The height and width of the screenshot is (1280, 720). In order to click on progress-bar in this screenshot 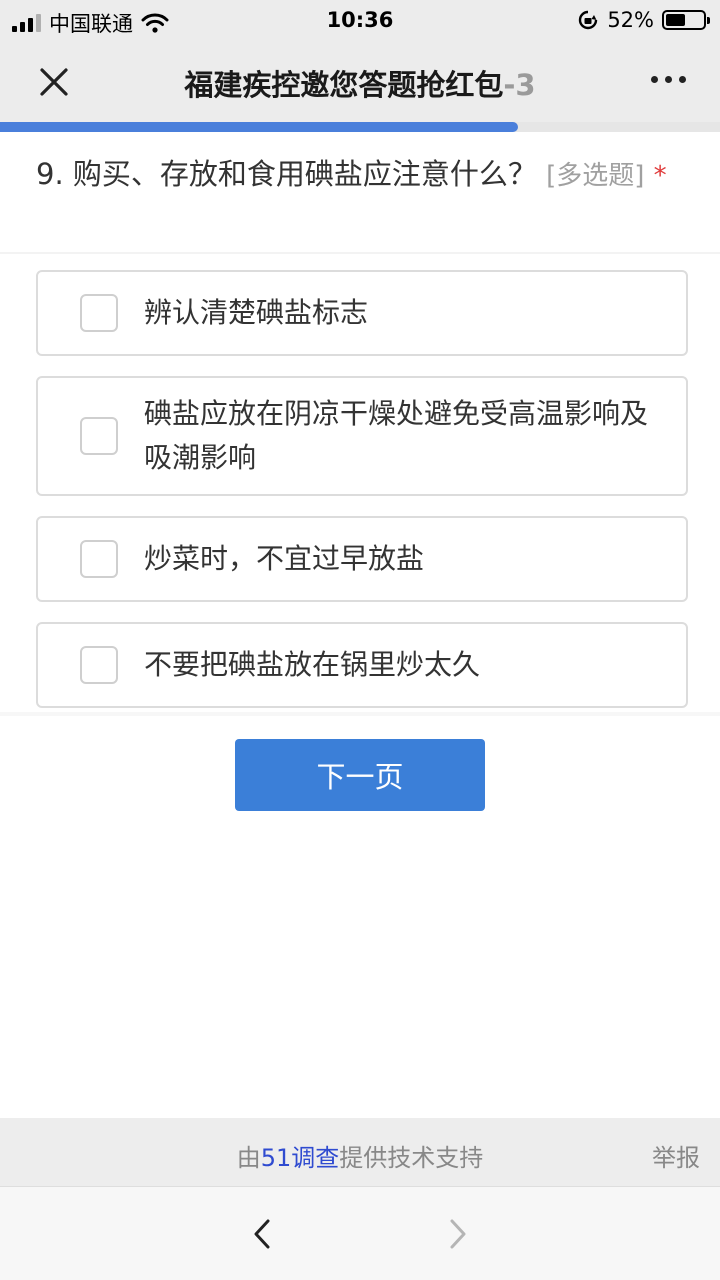, I will do `click(360, 127)`.